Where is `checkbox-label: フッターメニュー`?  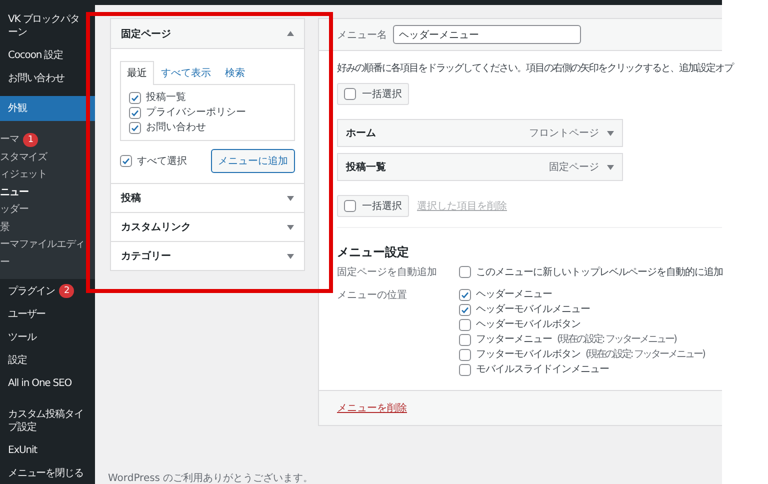
checkbox-label: フッターメニュー is located at coordinates (514, 339).